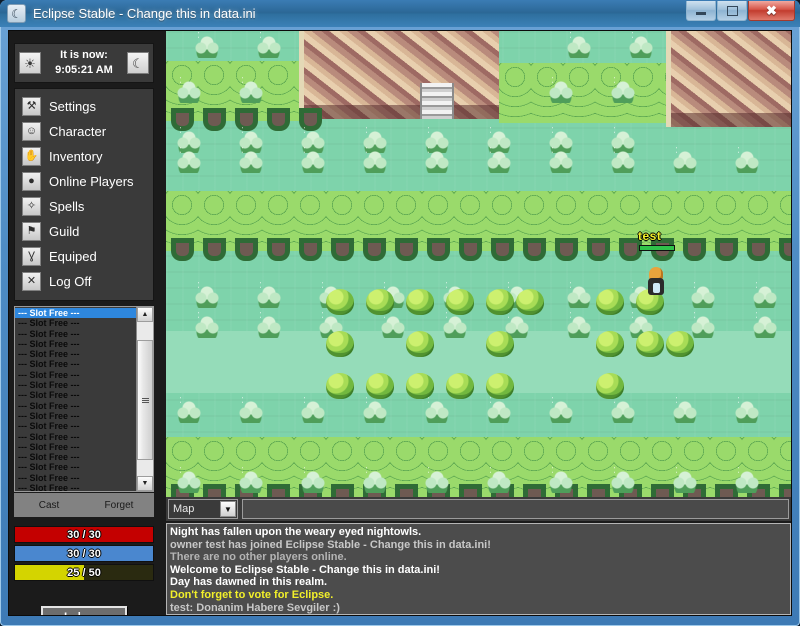 The height and width of the screenshot is (626, 800). Describe the element at coordinates (771, 11) in the screenshot. I see `close-button: ✖` at that location.